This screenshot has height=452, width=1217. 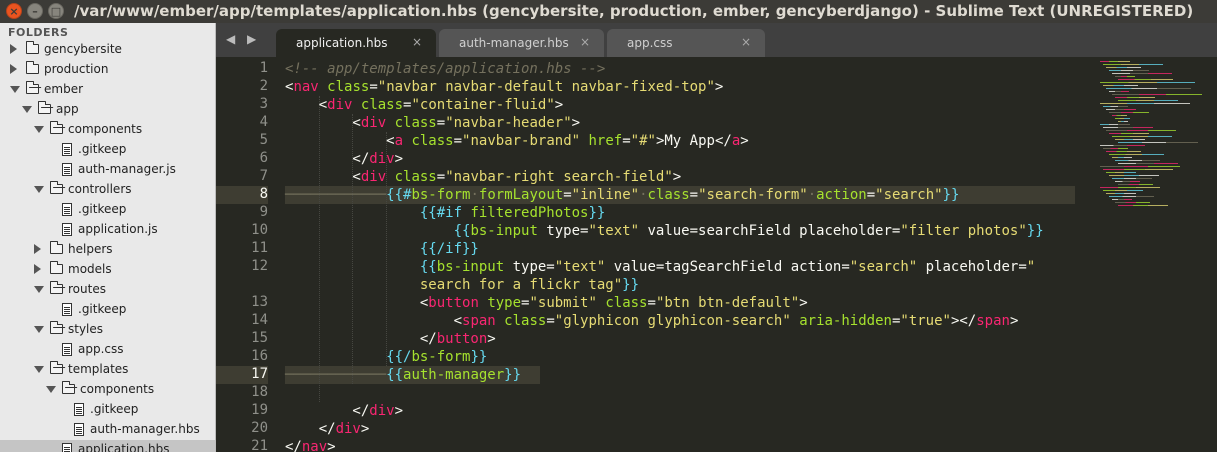 I want to click on folder-icon, so click(x=56, y=267).